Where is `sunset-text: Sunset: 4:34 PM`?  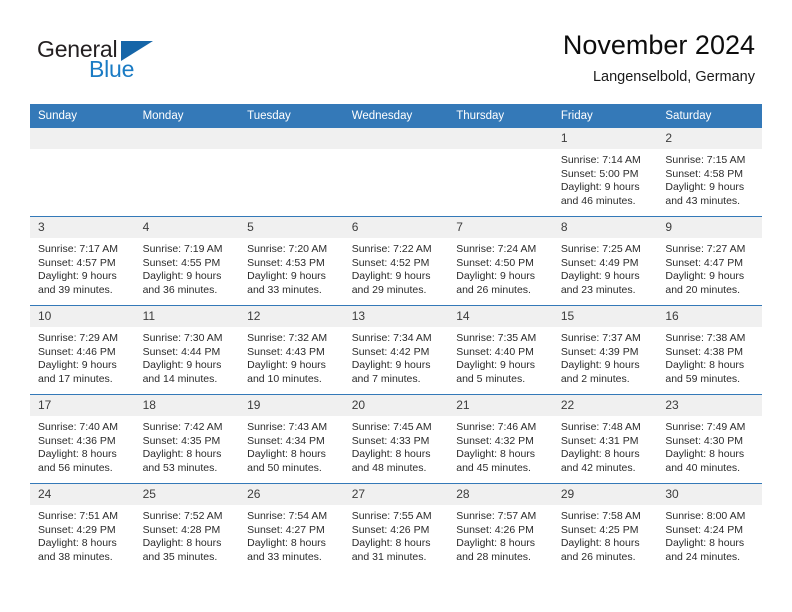
sunset-text: Sunset: 4:34 PM is located at coordinates (286, 440).